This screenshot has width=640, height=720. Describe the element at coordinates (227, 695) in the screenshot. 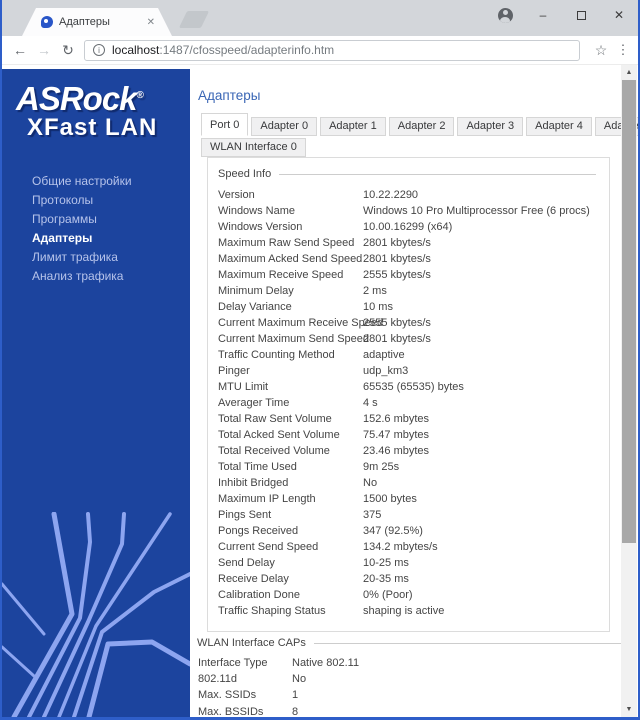

I see `row-label: Max. SSIDs` at that location.